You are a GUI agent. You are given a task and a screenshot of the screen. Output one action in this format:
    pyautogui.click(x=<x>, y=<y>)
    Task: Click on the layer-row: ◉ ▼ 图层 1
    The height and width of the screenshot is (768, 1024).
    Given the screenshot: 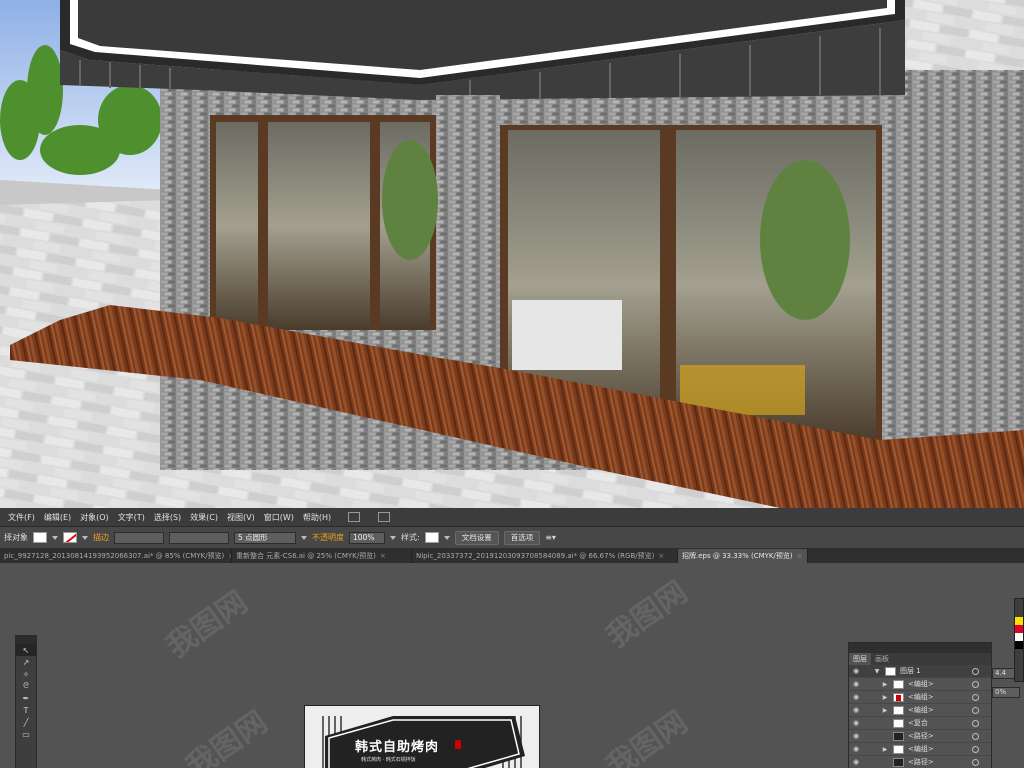 What is the action you would take?
    pyautogui.click(x=920, y=671)
    